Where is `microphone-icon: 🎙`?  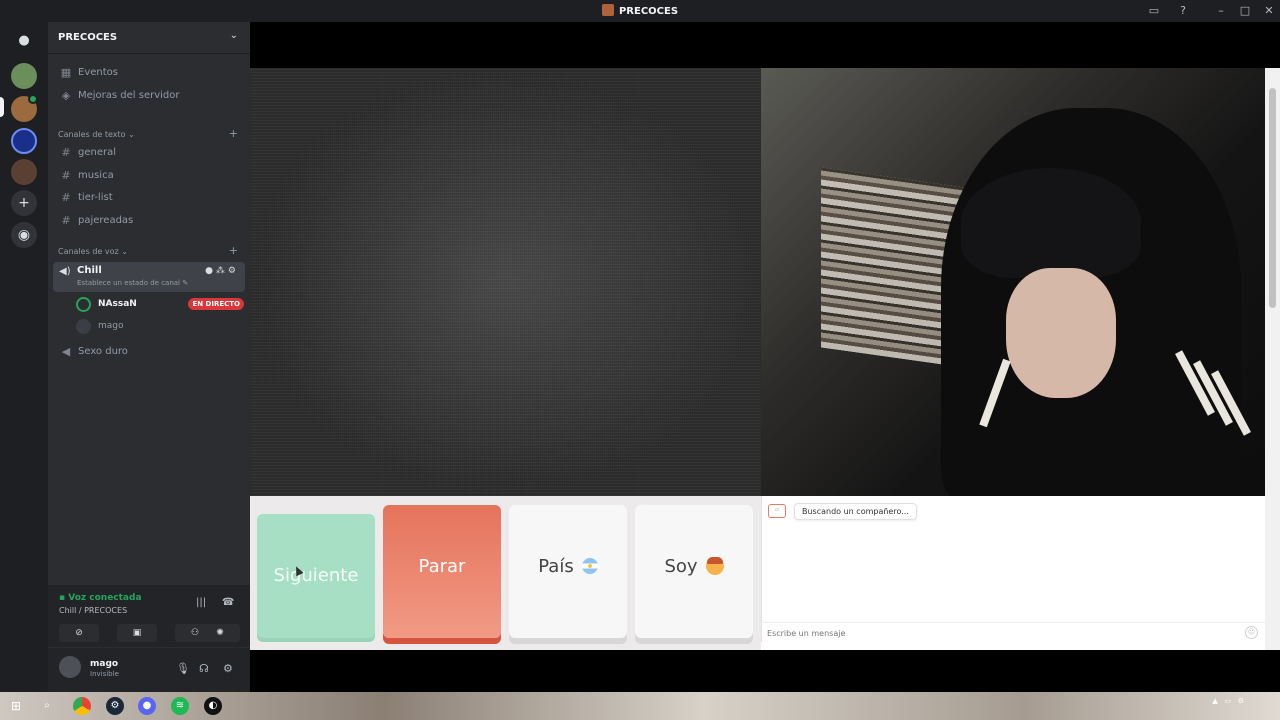 microphone-icon: 🎙 is located at coordinates (183, 668).